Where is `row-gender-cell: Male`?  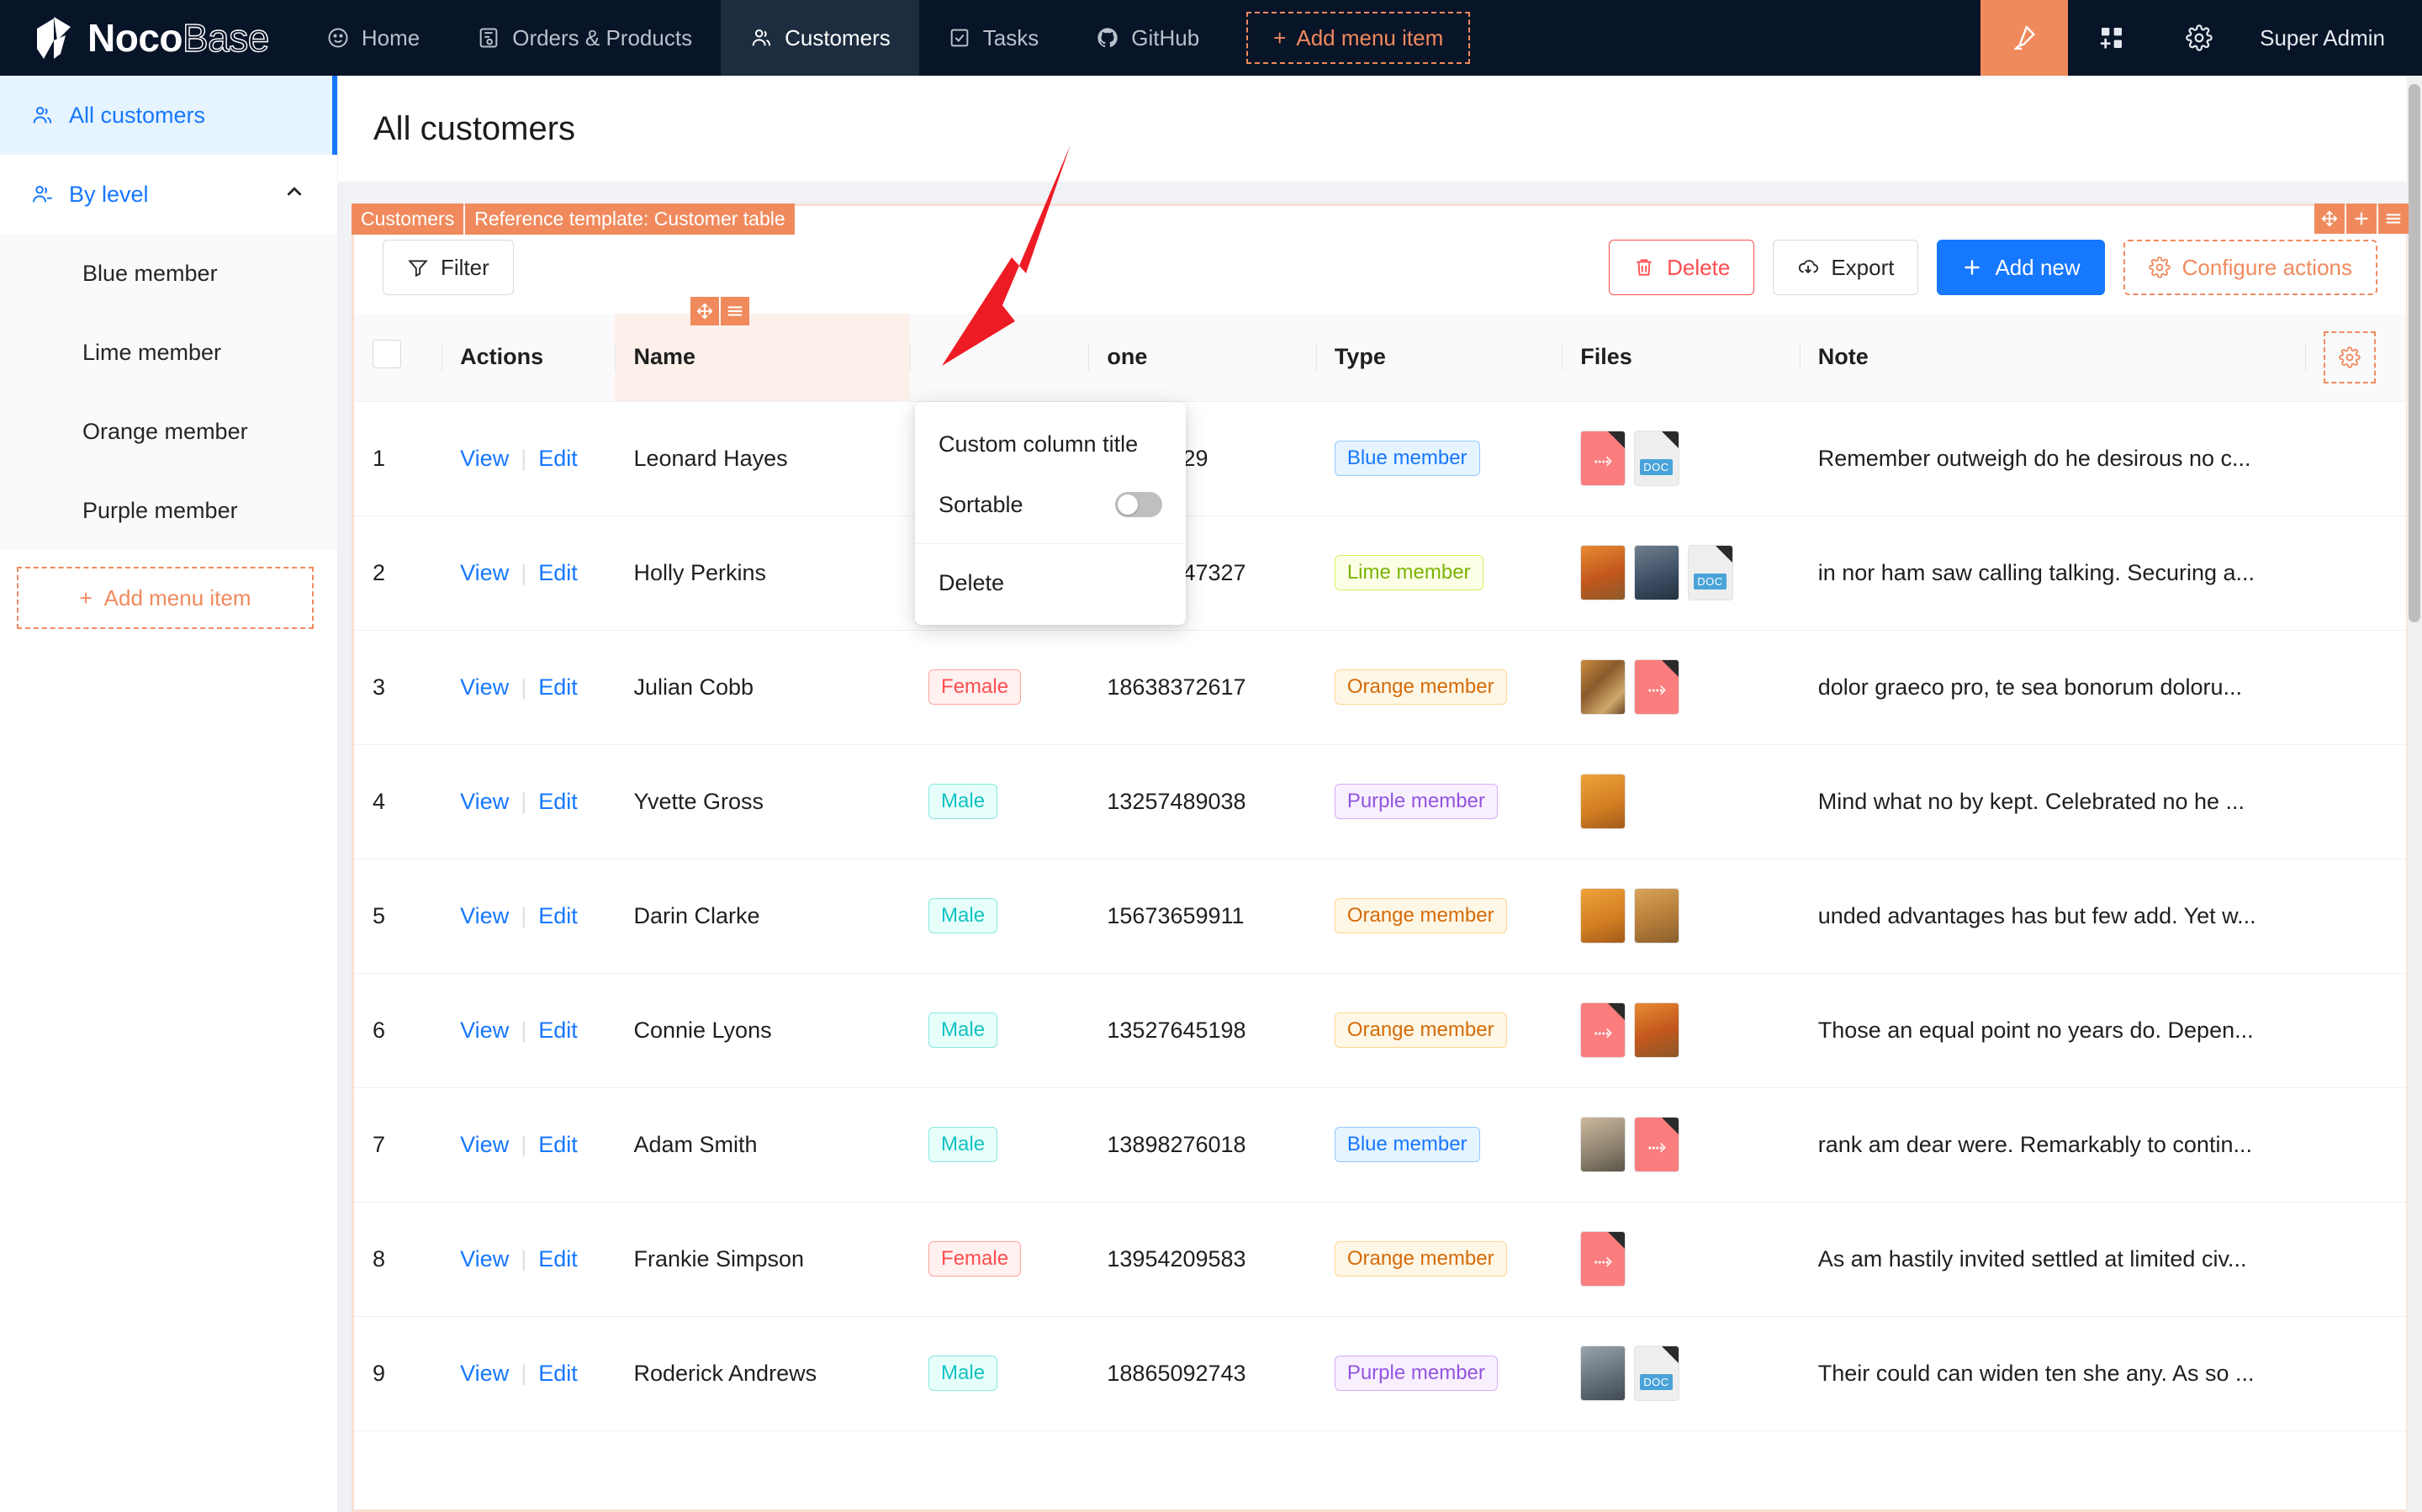 row-gender-cell: Male is located at coordinates (999, 1145).